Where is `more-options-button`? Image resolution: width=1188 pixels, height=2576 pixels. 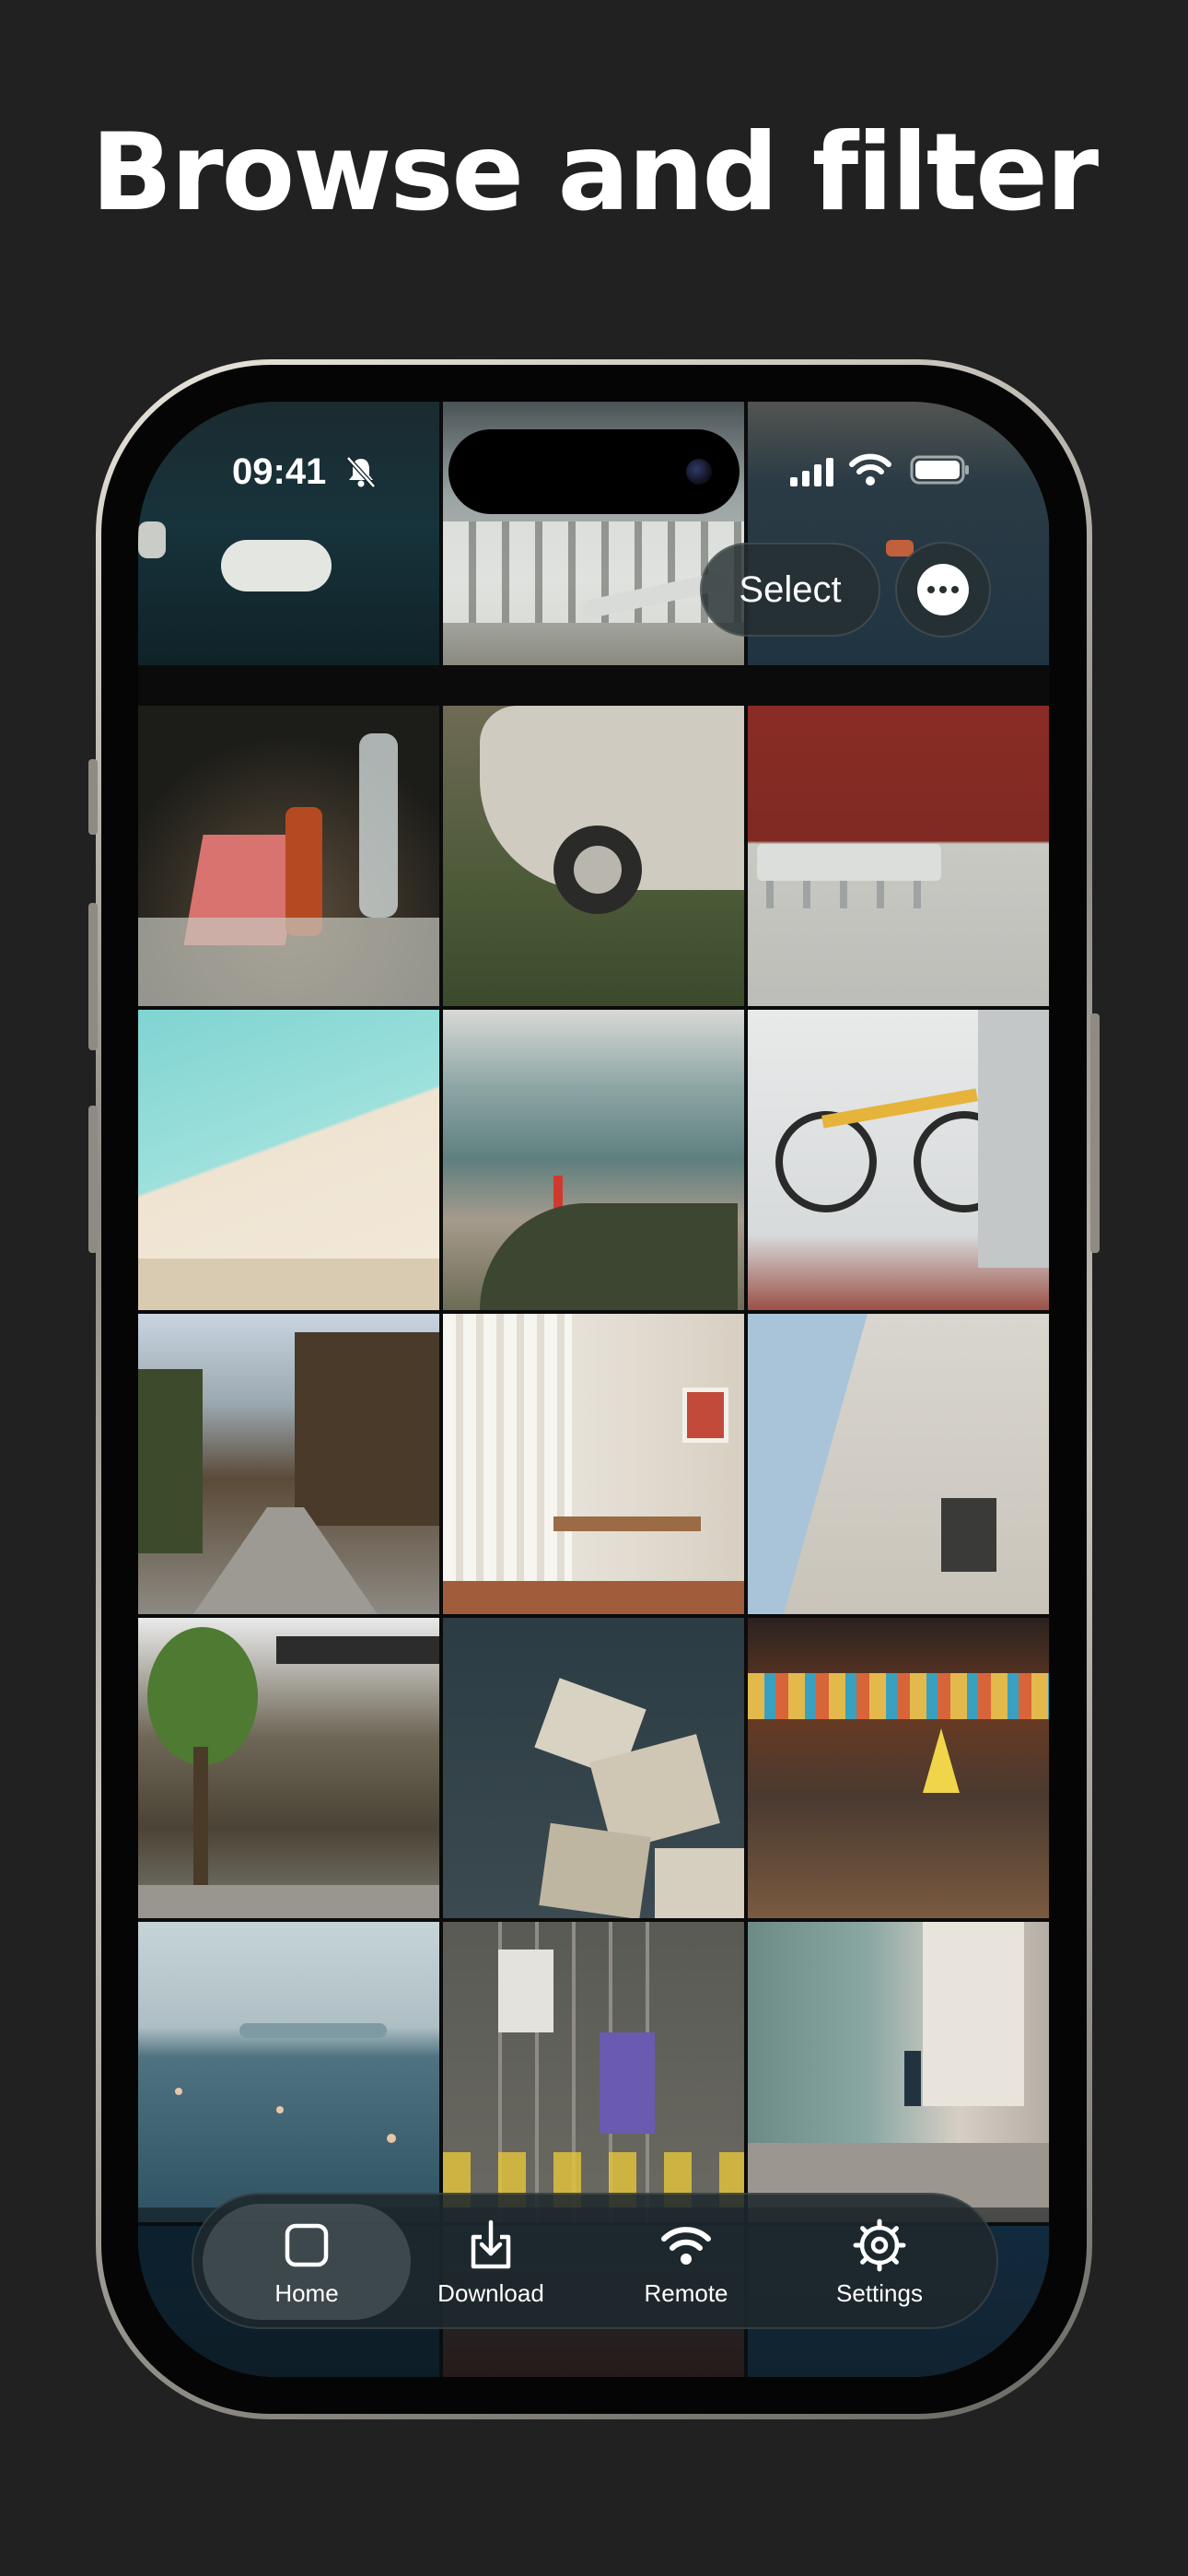 more-options-button is located at coordinates (943, 590).